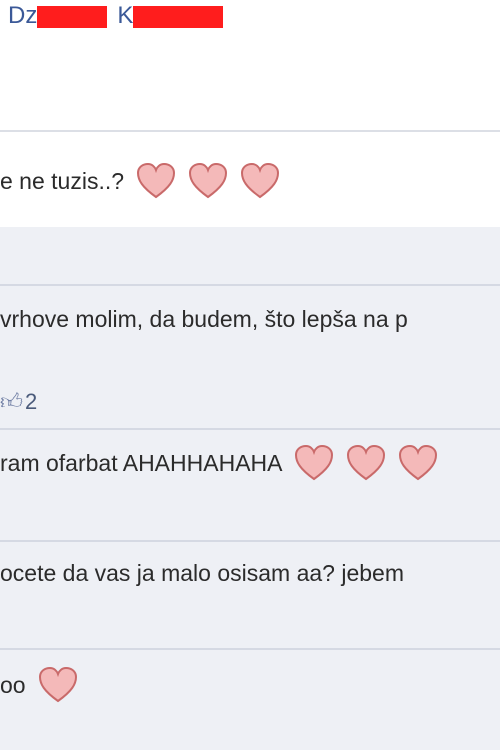 Image resolution: width=500 pixels, height=750 pixels. I want to click on comment-text: e ne tuzis..?, so click(62, 180).